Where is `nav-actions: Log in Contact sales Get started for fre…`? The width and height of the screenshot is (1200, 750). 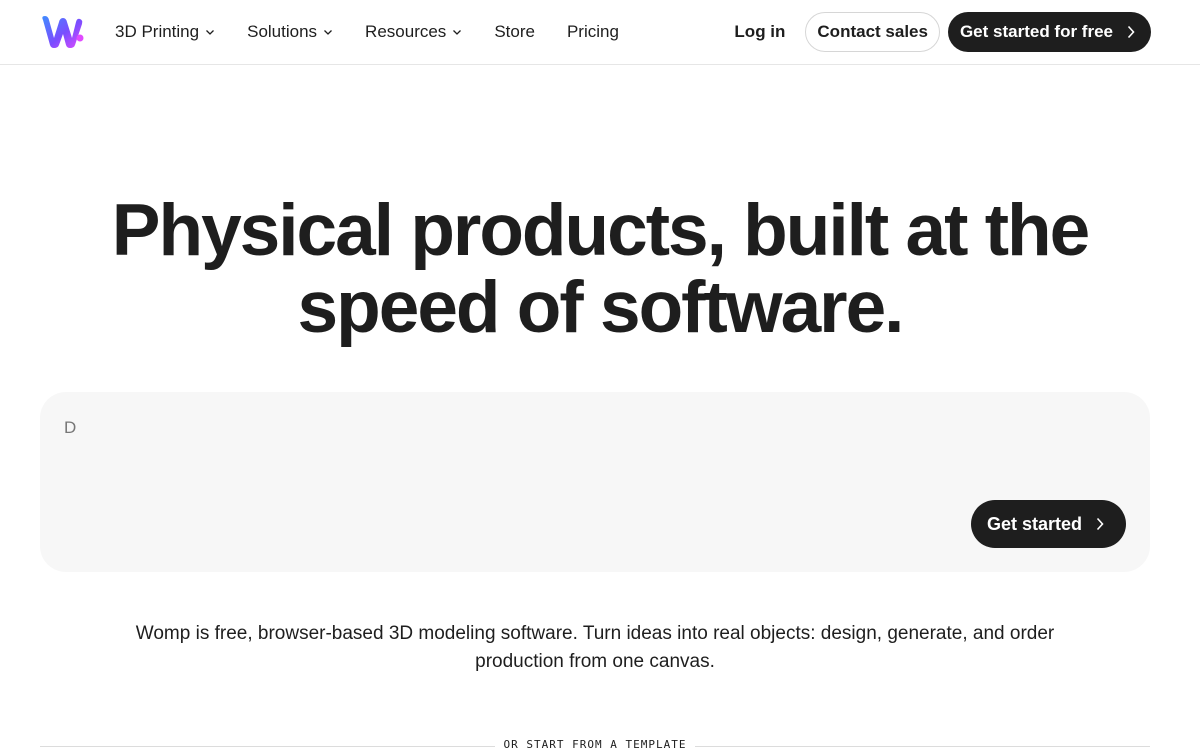 nav-actions: Log in Contact sales Get started for fre… is located at coordinates (942, 32).